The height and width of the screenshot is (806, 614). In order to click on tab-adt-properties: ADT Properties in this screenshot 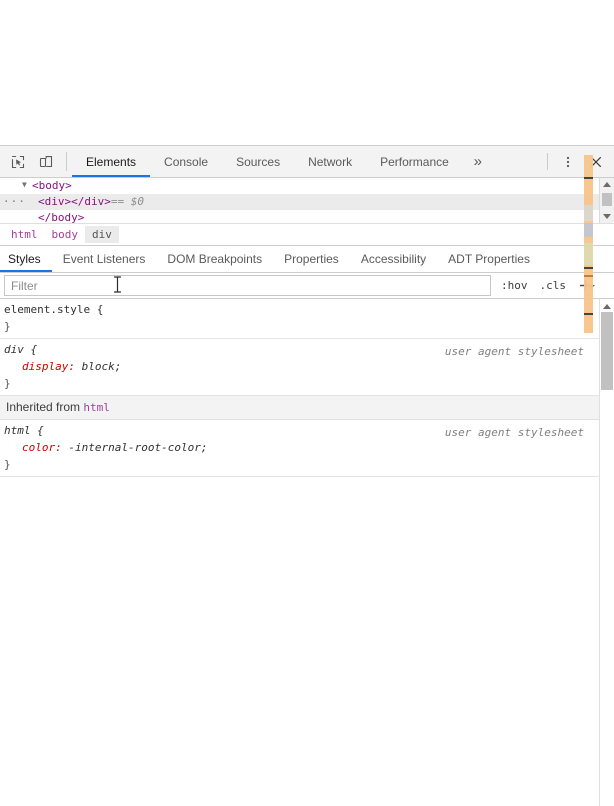, I will do `click(489, 259)`.